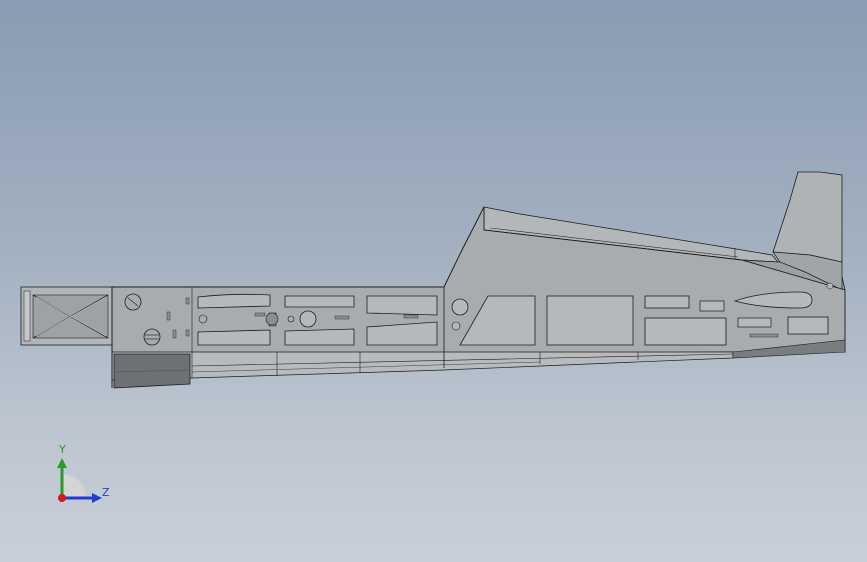 This screenshot has width=867, height=562. I want to click on triad-plane, so click(74, 486).